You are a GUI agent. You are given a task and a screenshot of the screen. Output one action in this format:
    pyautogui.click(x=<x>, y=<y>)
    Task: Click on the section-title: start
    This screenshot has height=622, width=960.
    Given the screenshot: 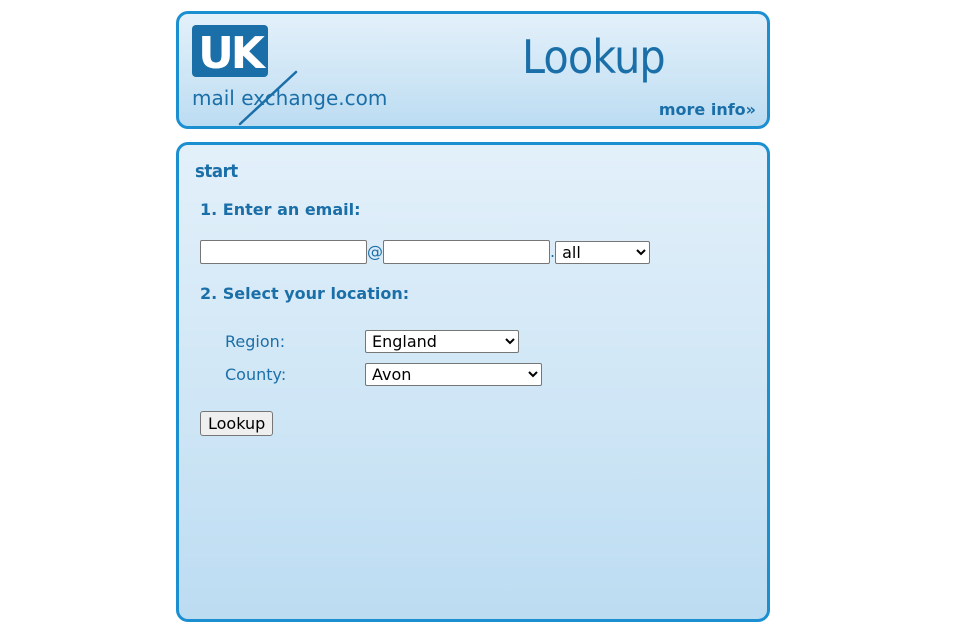 What is the action you would take?
    pyautogui.click(x=216, y=171)
    